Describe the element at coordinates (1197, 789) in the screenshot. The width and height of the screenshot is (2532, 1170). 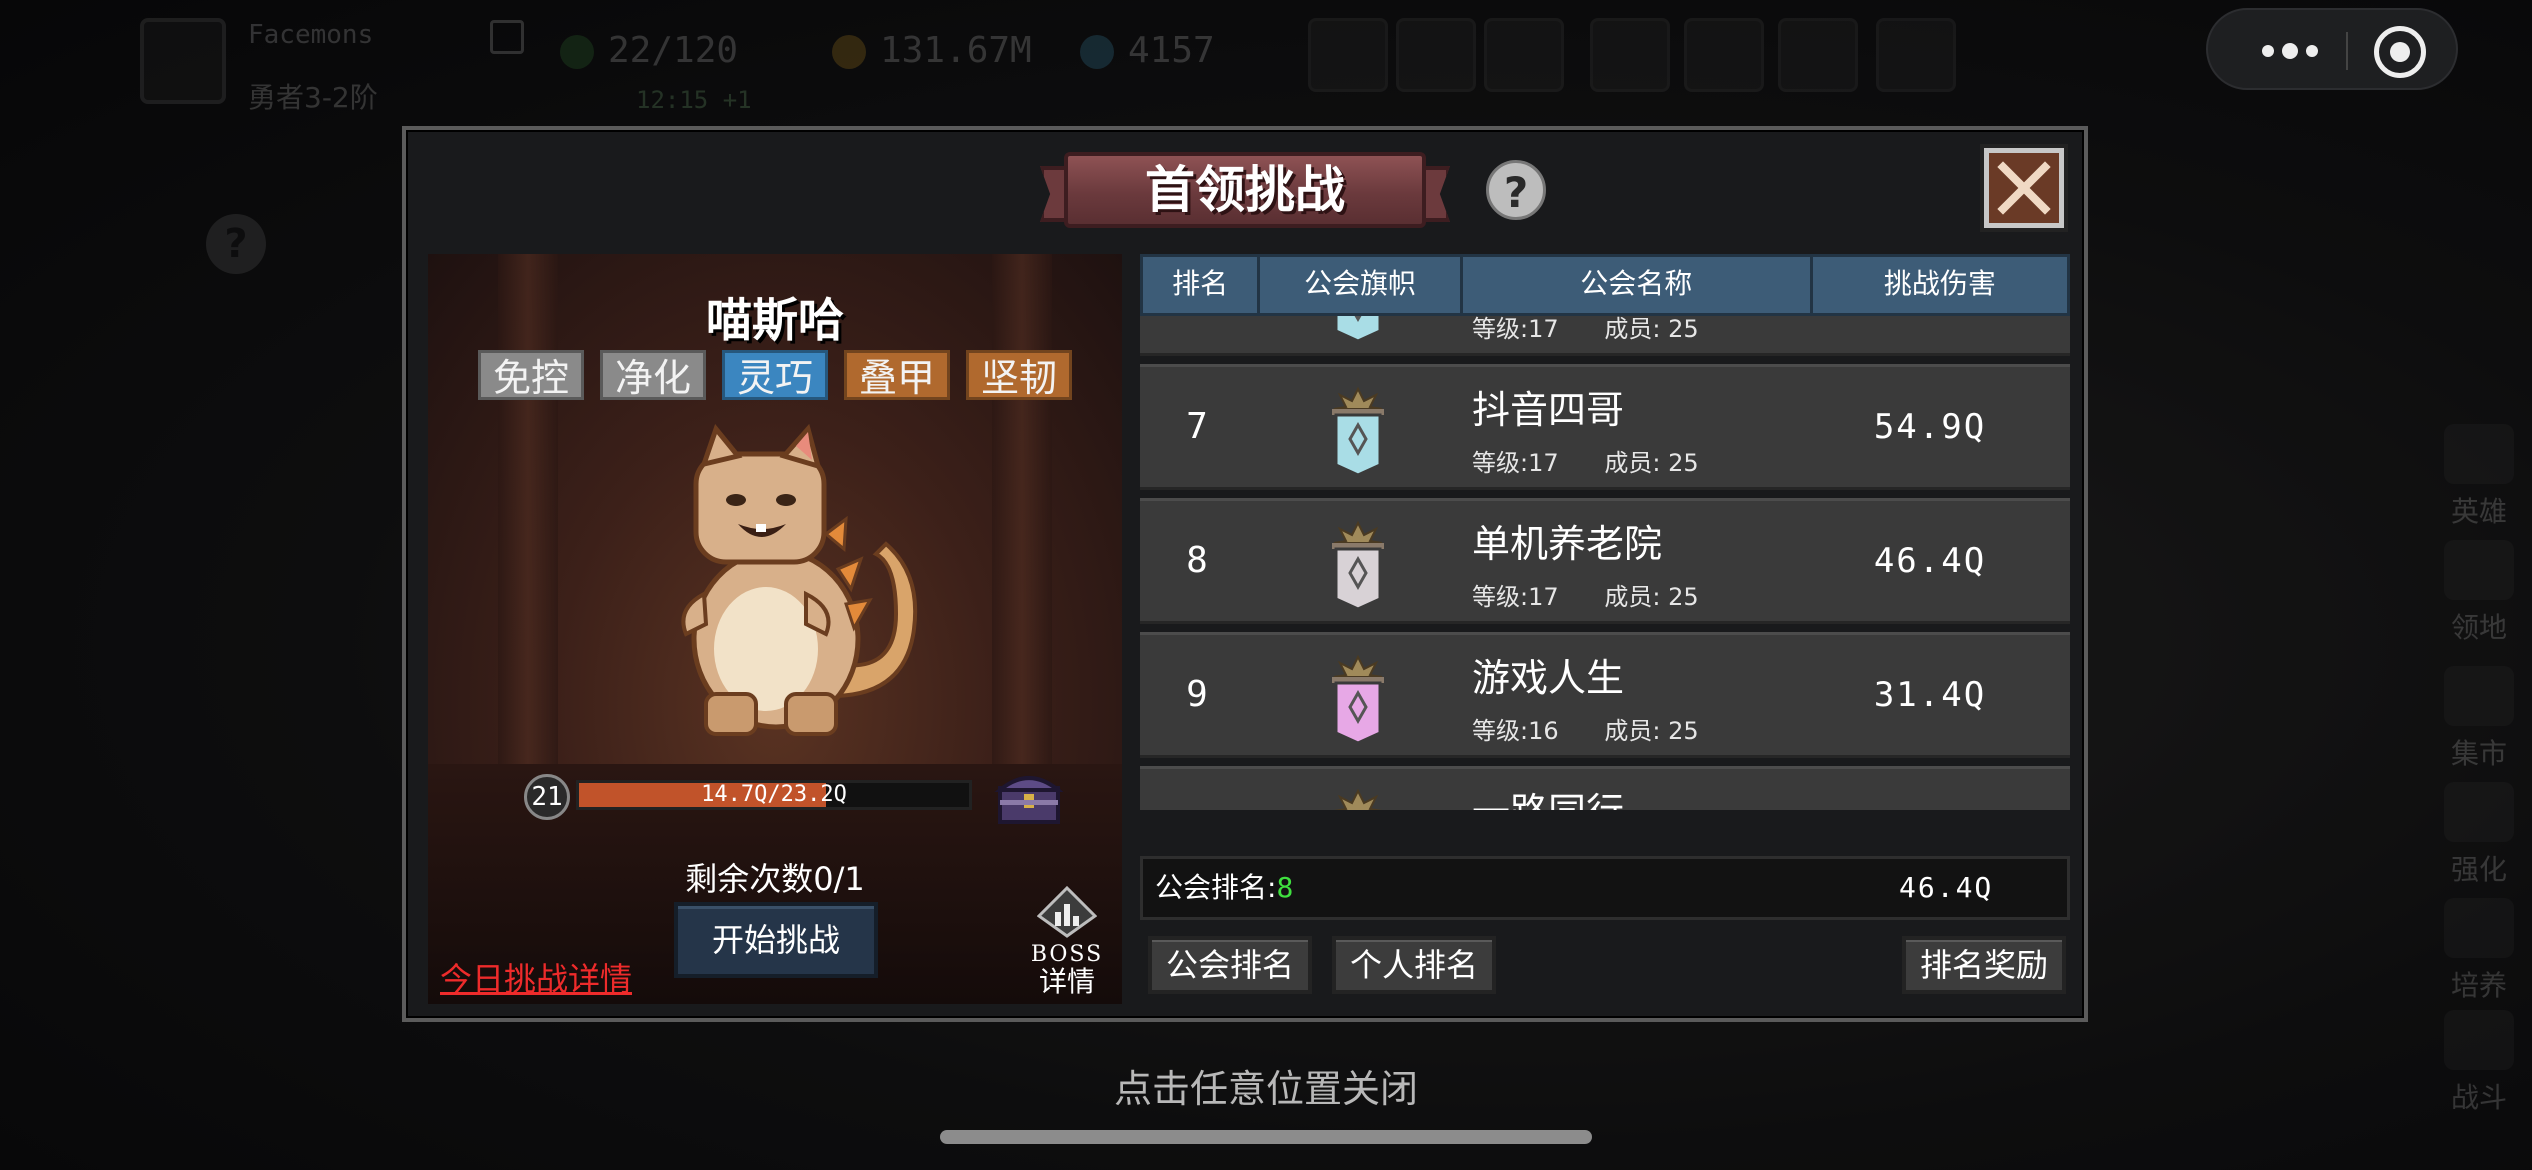
I see `row-rank: 10` at that location.